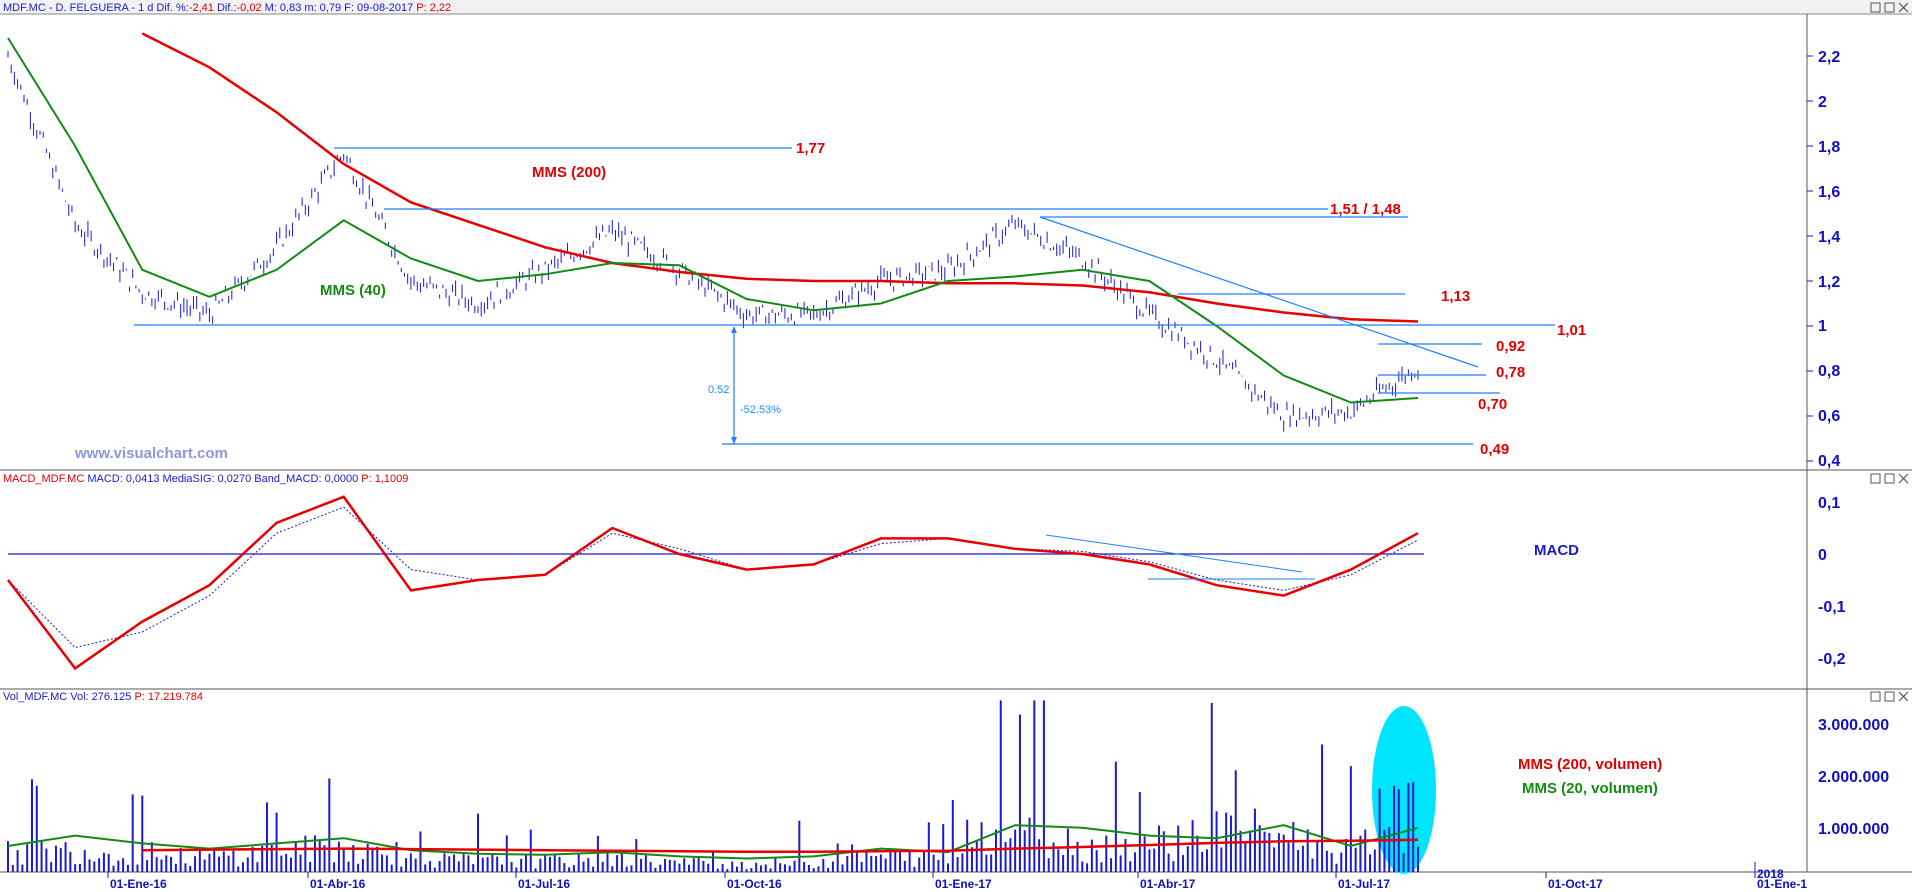 This screenshot has width=1912, height=892. What do you see at coordinates (1782, 884) in the screenshot?
I see `x-tick: 01-Ene-1` at bounding box center [1782, 884].